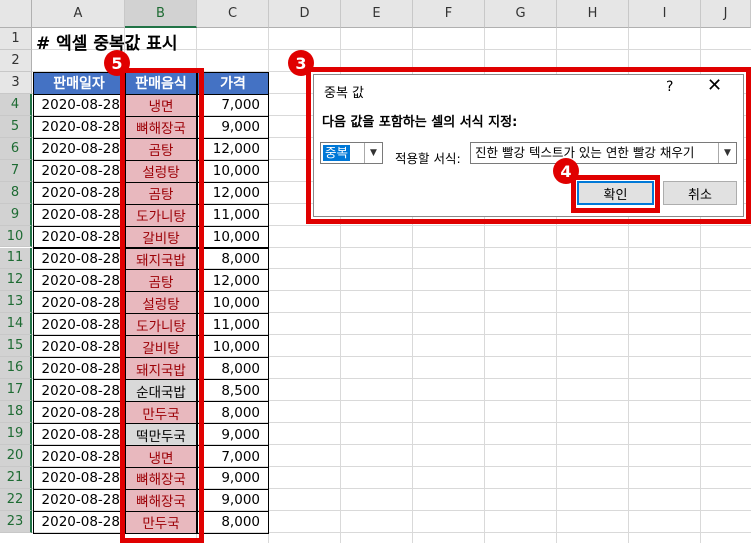 This screenshot has height=543, width=751. Describe the element at coordinates (16, 82) in the screenshot. I see `row-header-3: 3` at that location.